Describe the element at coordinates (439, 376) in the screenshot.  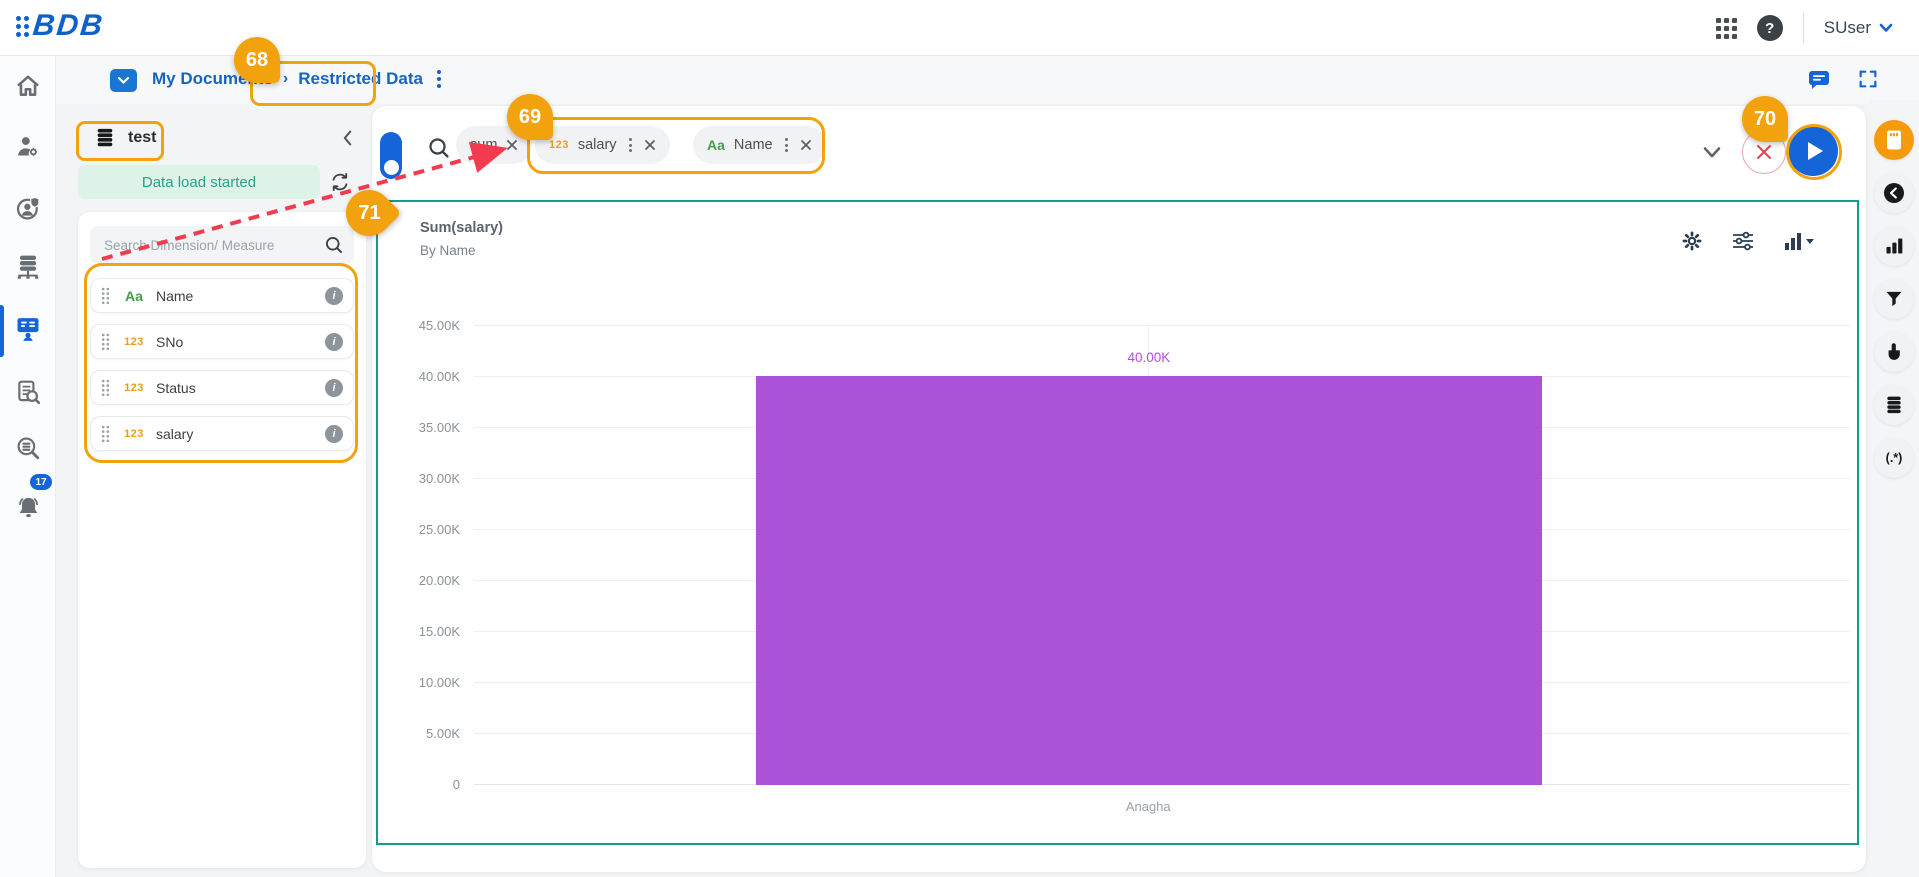
I see `y-axis-tick: 40.00K` at that location.